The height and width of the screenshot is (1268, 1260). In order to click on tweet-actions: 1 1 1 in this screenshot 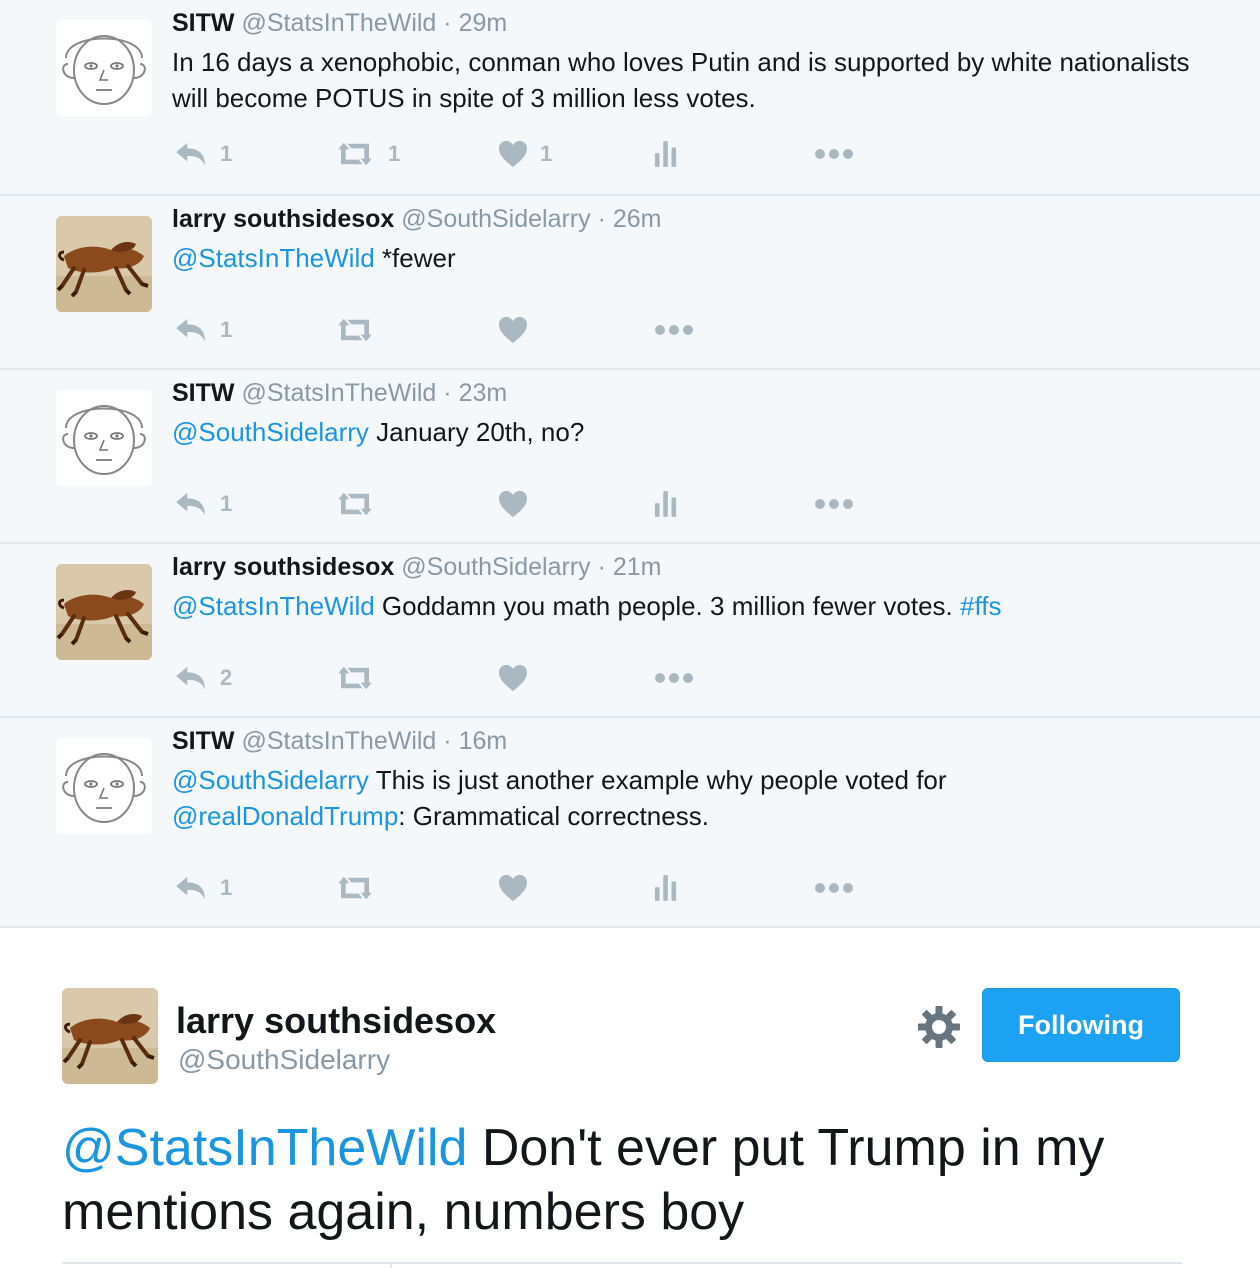, I will do `click(522, 154)`.